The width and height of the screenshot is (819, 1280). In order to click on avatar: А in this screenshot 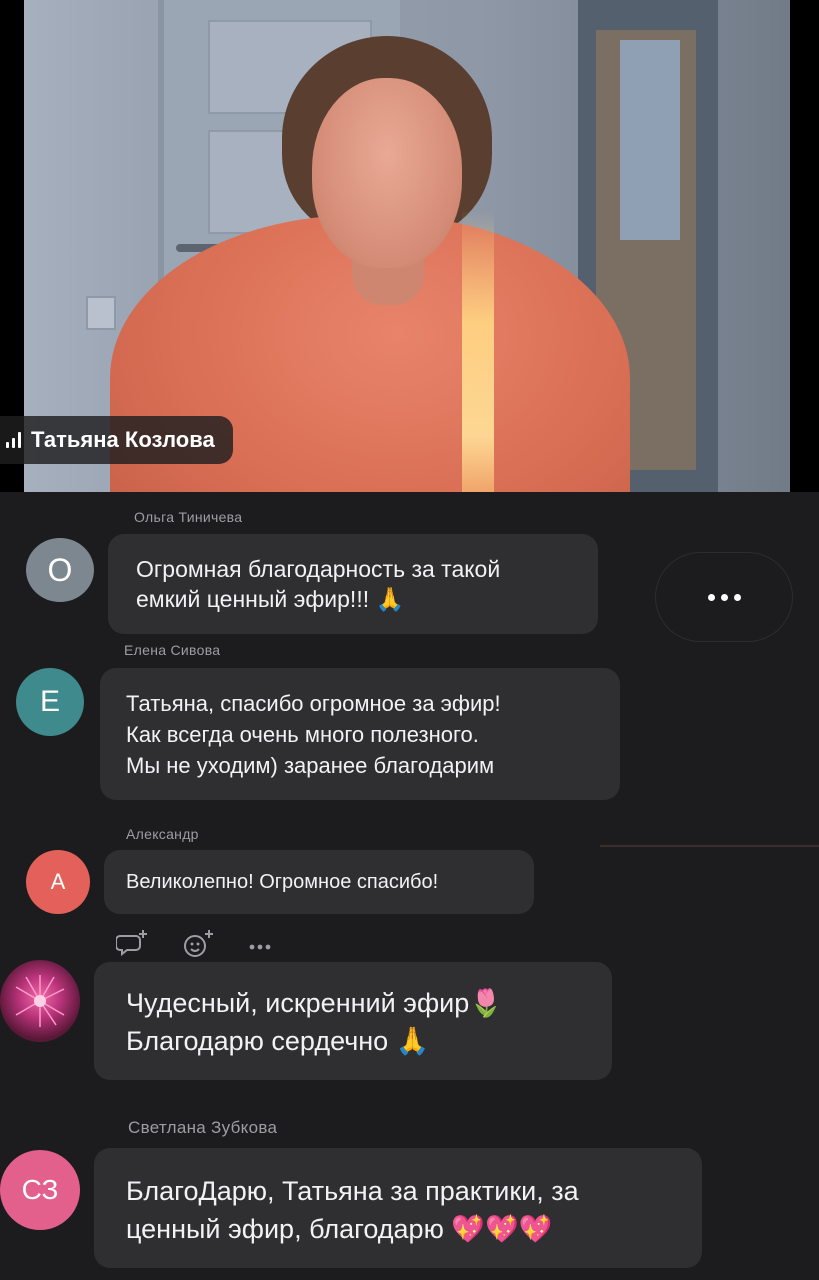, I will do `click(58, 882)`.